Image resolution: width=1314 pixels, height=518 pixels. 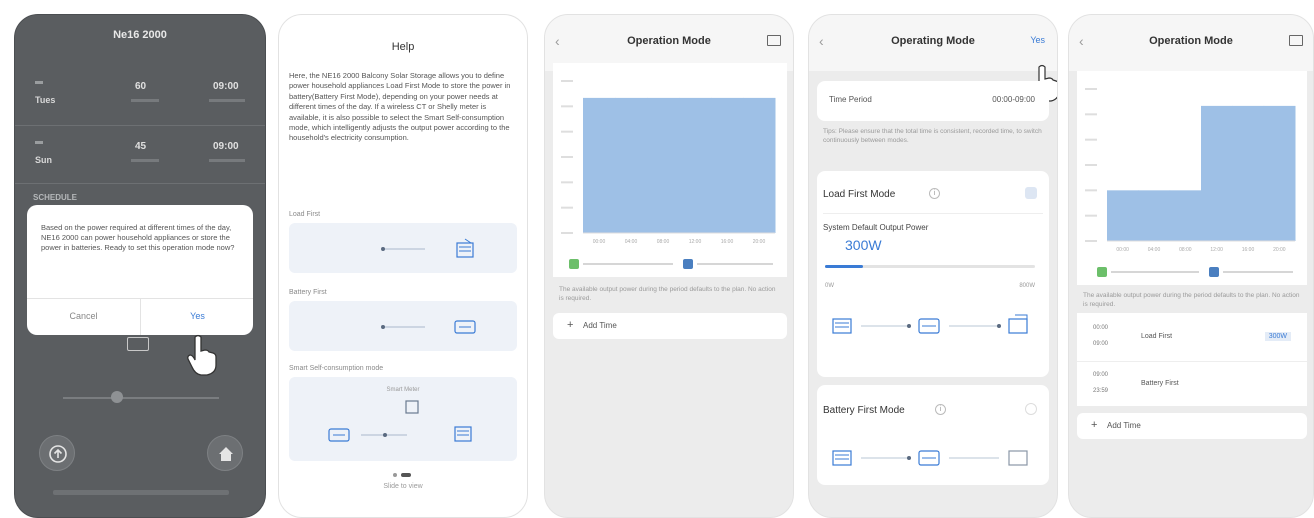 I want to click on pager-hint: Slide to view, so click(x=403, y=486).